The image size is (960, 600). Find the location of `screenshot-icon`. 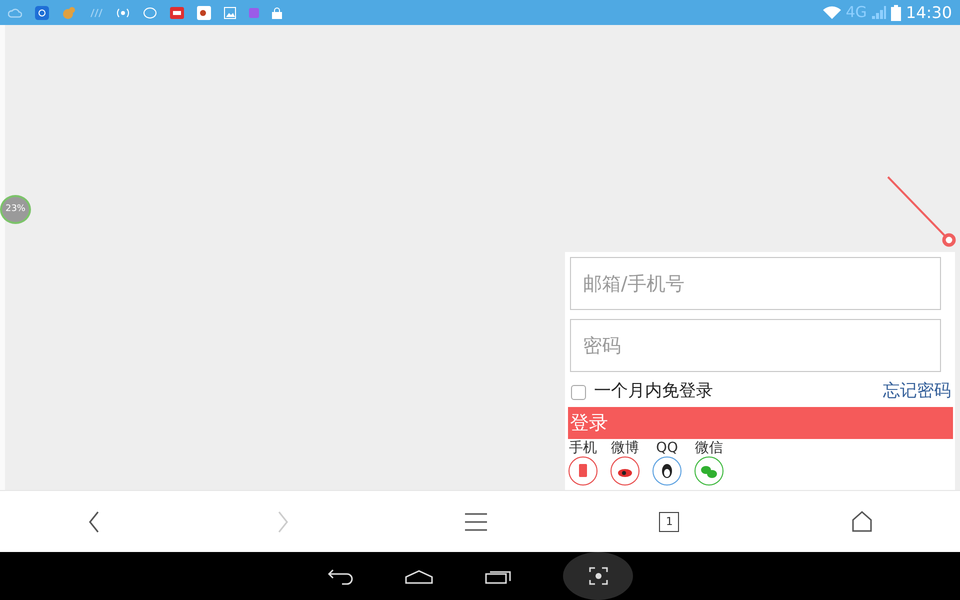

screenshot-icon is located at coordinates (598, 576).